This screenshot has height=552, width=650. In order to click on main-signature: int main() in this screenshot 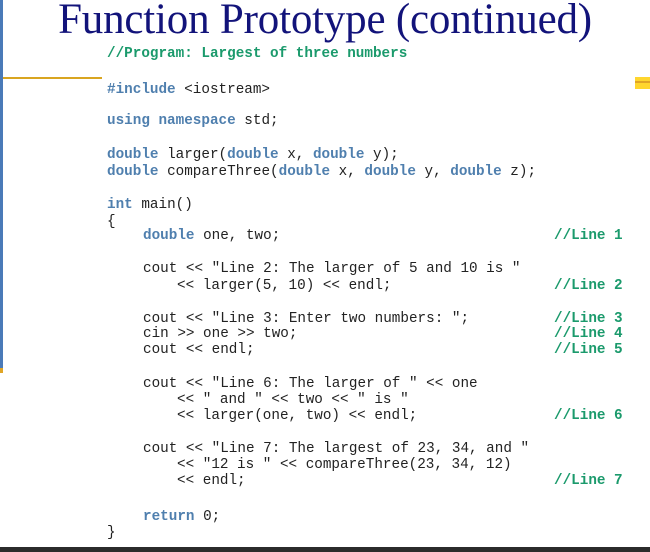, I will do `click(150, 205)`.